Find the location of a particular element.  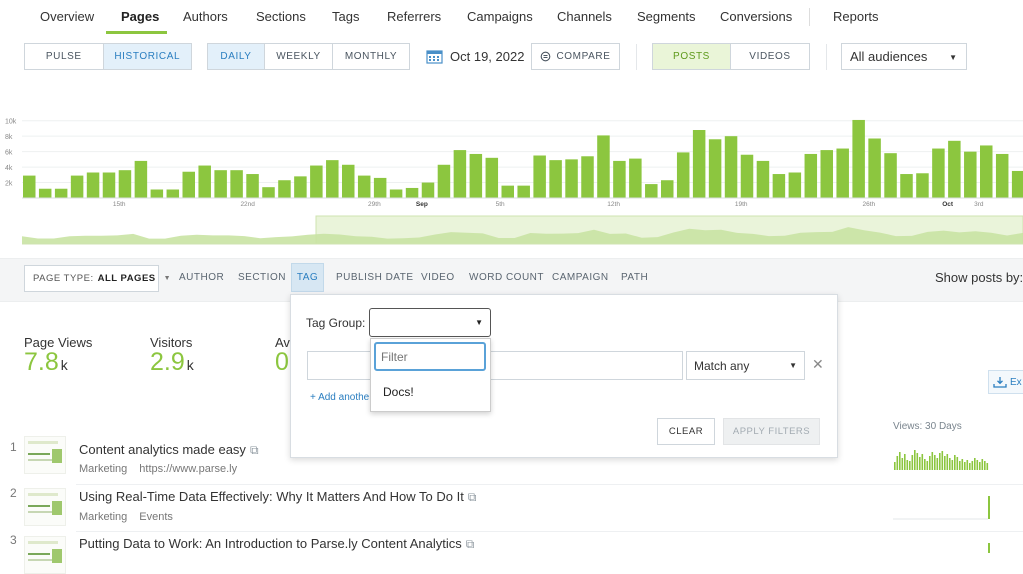

weekly-button: WEEKLY is located at coordinates (299, 56).